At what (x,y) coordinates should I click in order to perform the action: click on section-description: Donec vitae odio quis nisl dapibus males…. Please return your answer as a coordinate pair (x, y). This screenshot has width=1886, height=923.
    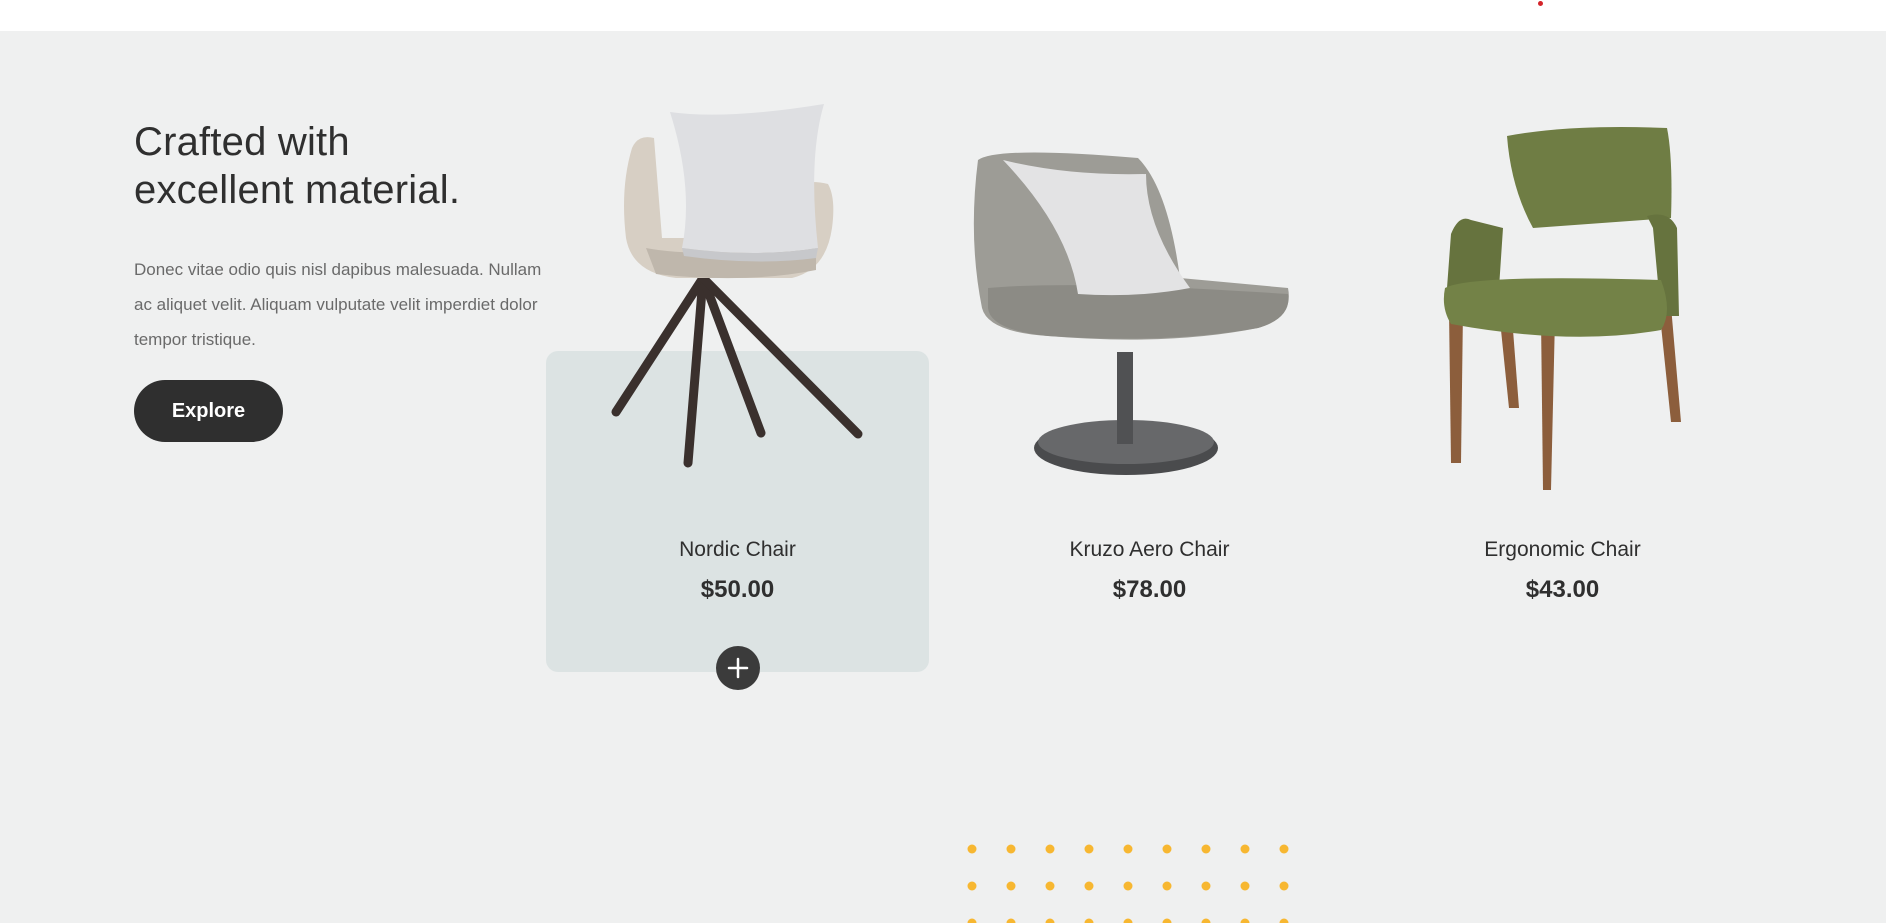
    Looking at the image, I should click on (338, 304).